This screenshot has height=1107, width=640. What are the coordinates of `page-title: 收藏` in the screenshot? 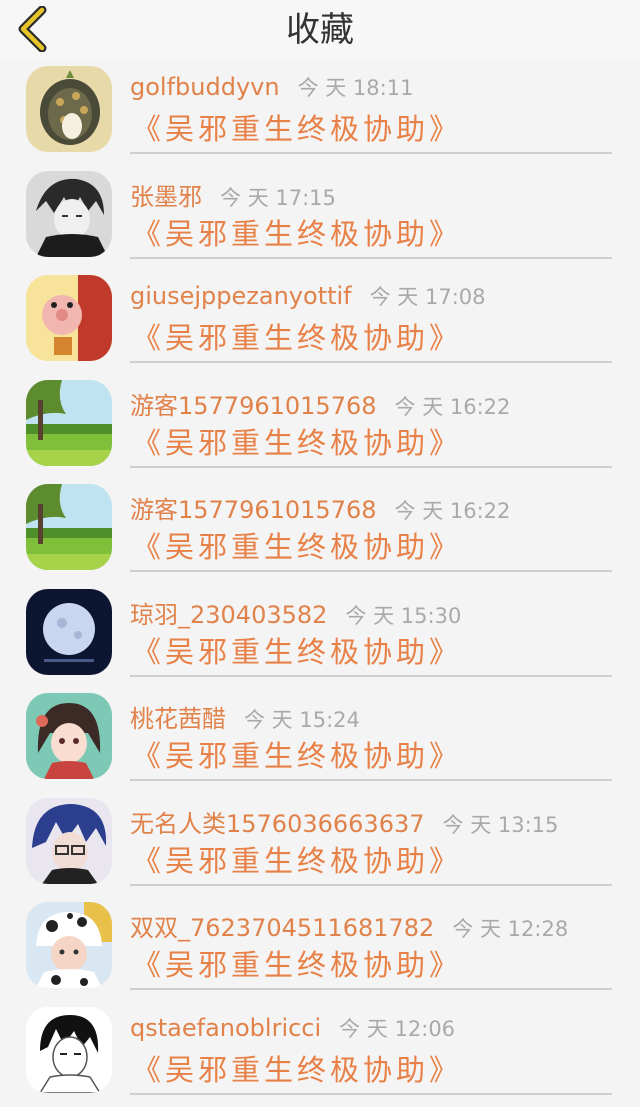 It's located at (320, 30).